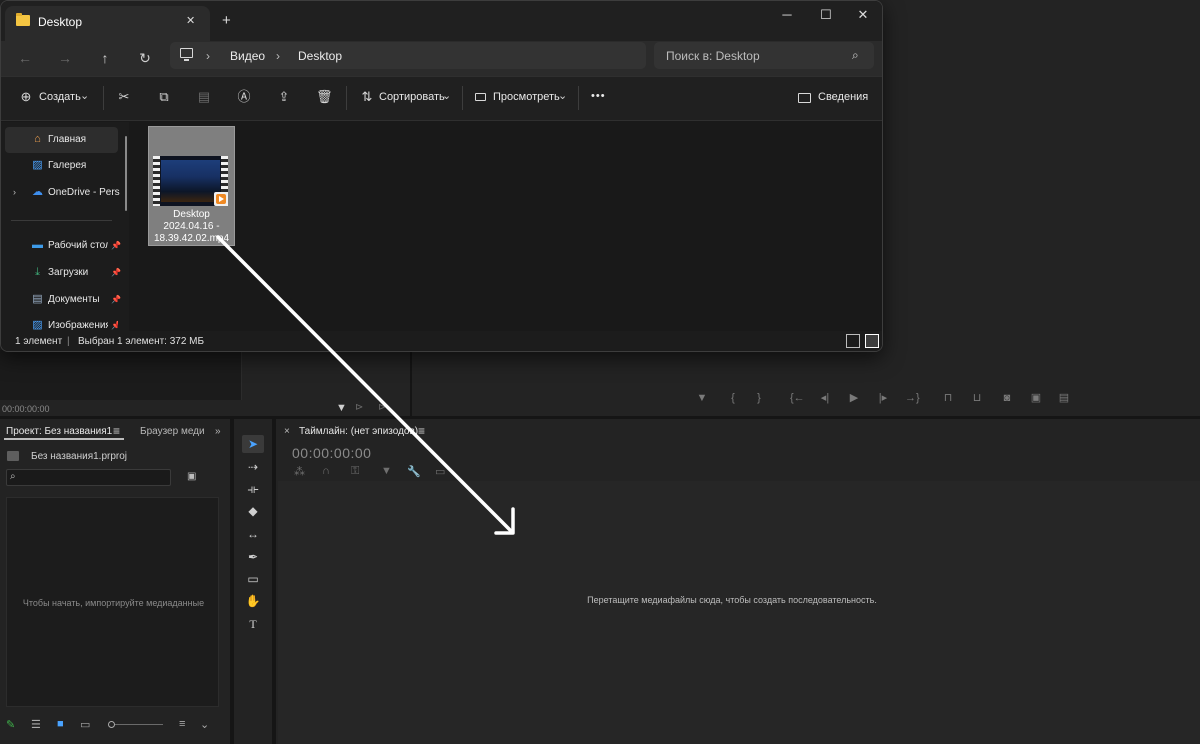  I want to click on sidebar-item-home: ⌂ Главная, so click(61, 140).